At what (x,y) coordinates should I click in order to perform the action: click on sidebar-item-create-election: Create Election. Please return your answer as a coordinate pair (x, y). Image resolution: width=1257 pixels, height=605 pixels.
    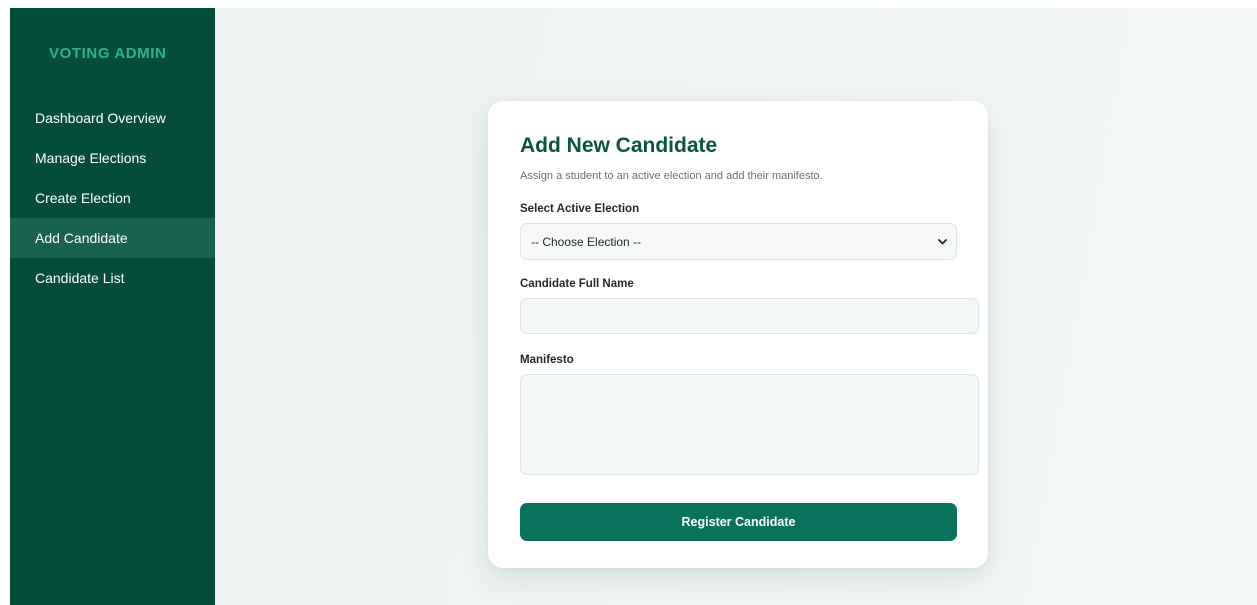
    Looking at the image, I should click on (112, 198).